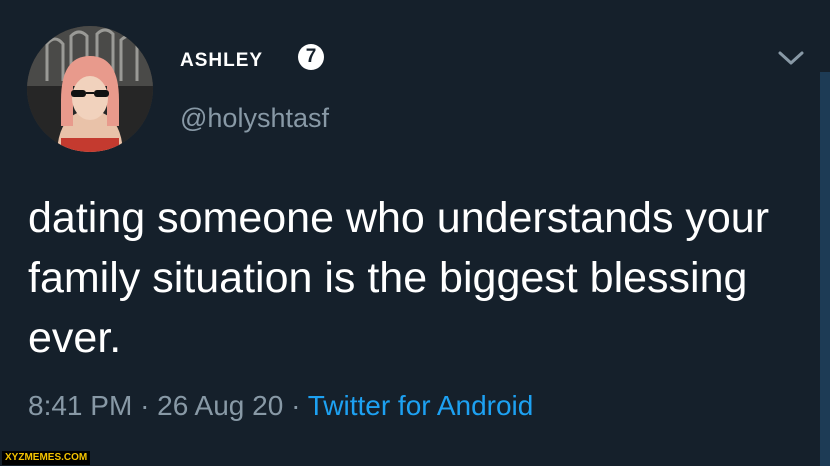 The image size is (830, 466). I want to click on scrollbar, so click(825, 269).